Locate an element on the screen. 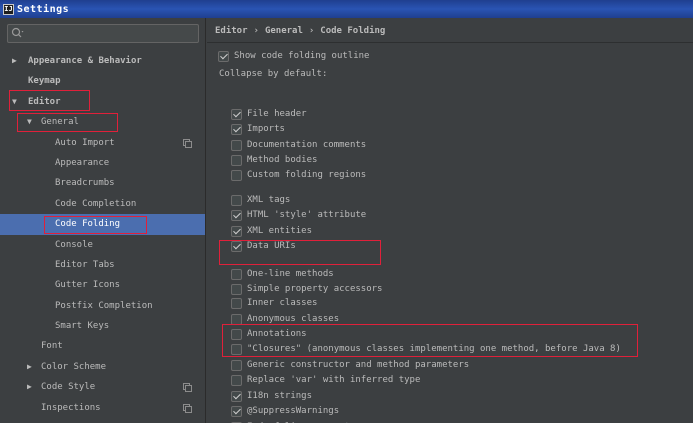  option-row-replace-var-with-inferred-type: Replace 'var' with inferred type is located at coordinates (325, 380).